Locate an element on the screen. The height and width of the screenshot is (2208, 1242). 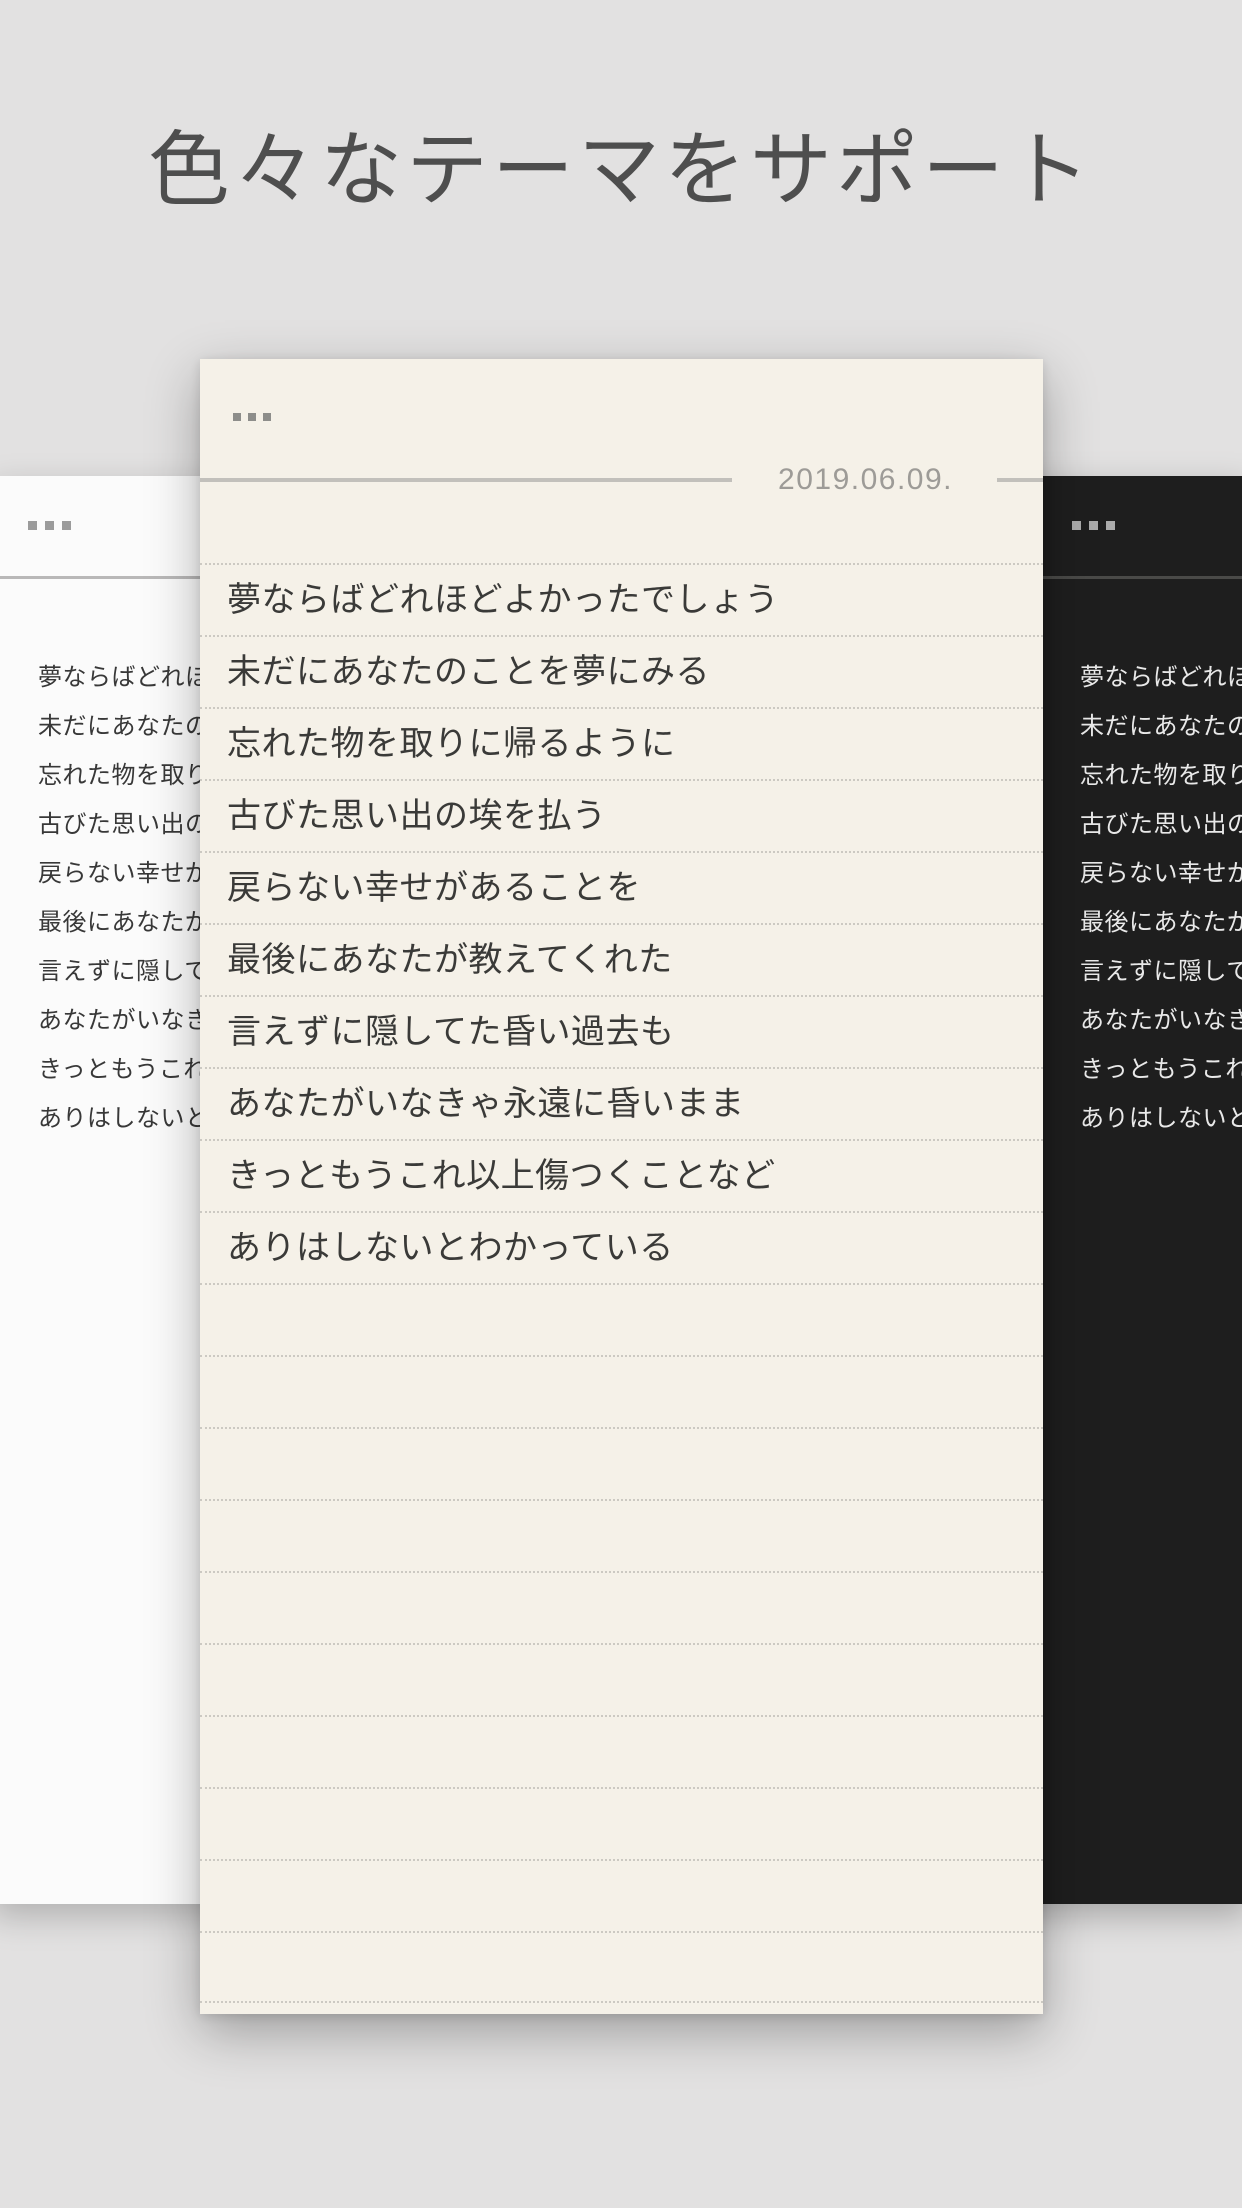
note-row: 最後にあなたが教えてくれた is located at coordinates (621, 959).